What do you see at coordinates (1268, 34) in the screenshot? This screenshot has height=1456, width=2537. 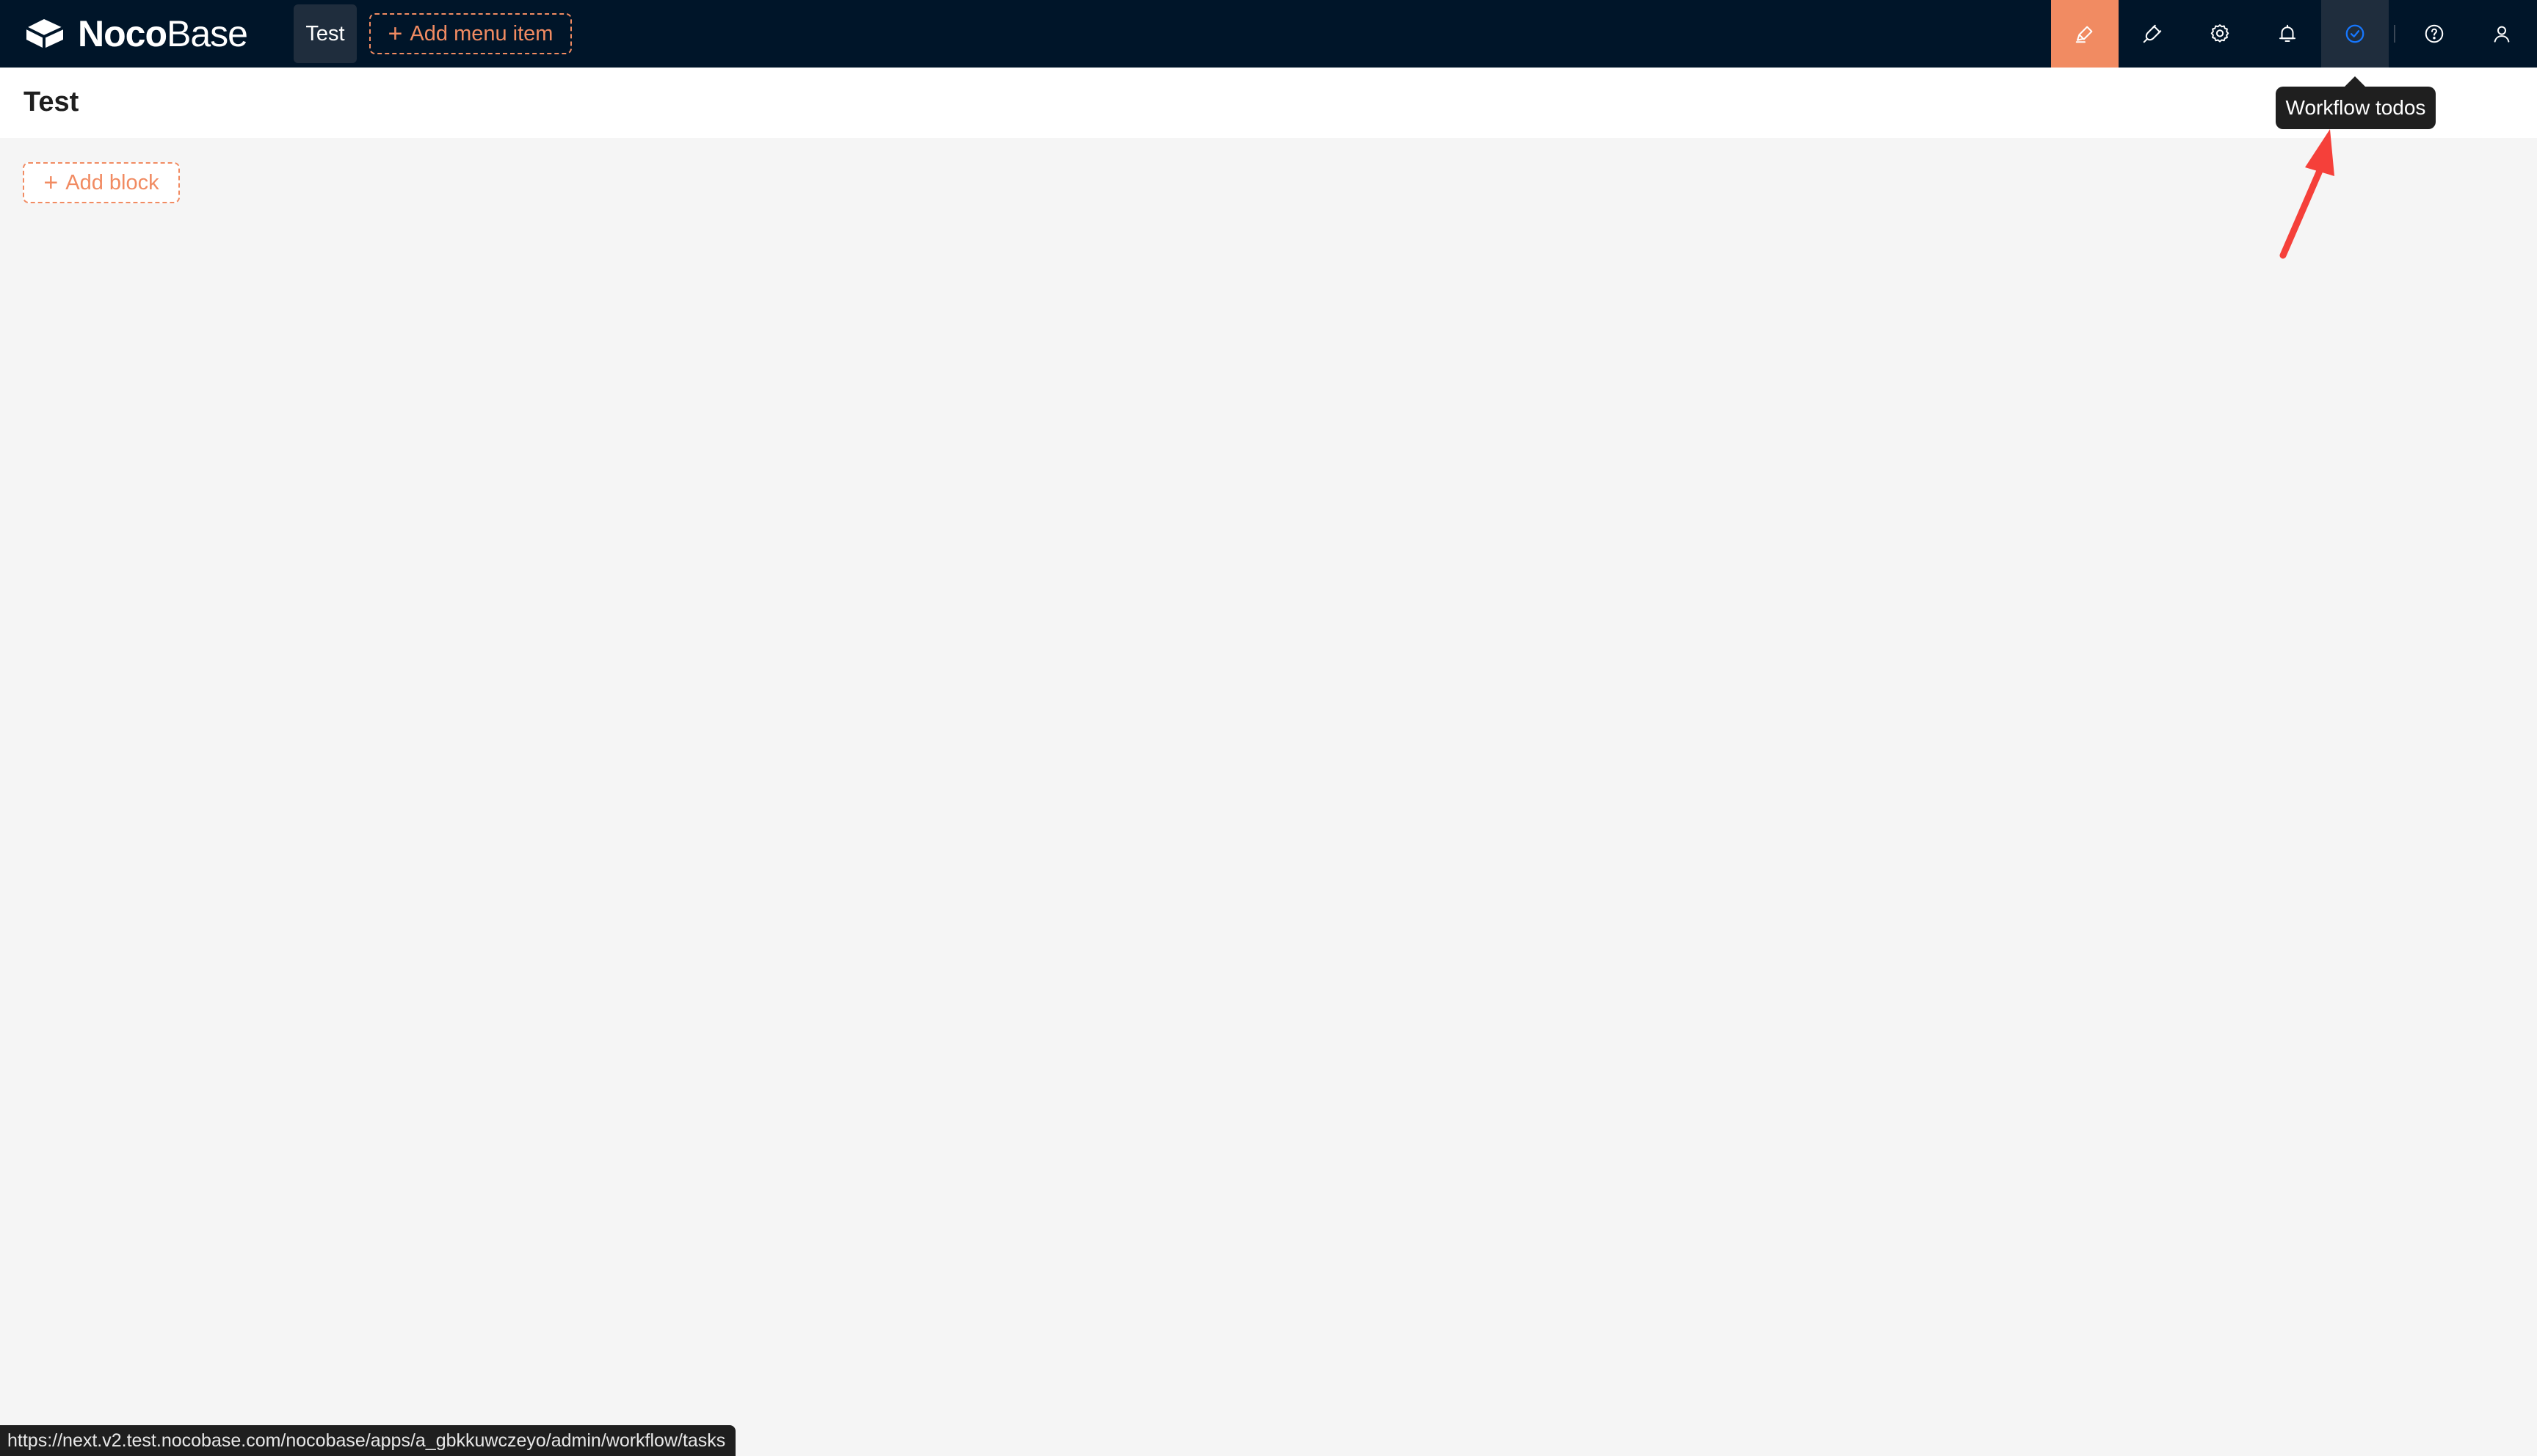 I see `top-navigation-bar: NocoBase Test + Add menu item` at bounding box center [1268, 34].